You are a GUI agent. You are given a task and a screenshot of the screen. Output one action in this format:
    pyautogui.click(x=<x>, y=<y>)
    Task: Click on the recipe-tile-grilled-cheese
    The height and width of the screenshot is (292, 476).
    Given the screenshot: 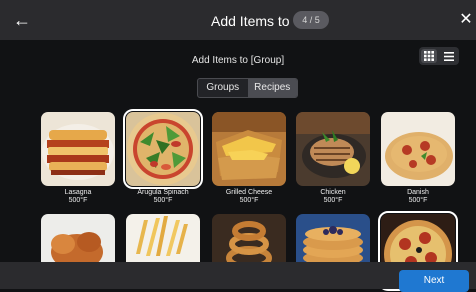 What is the action you would take?
    pyautogui.click(x=249, y=149)
    